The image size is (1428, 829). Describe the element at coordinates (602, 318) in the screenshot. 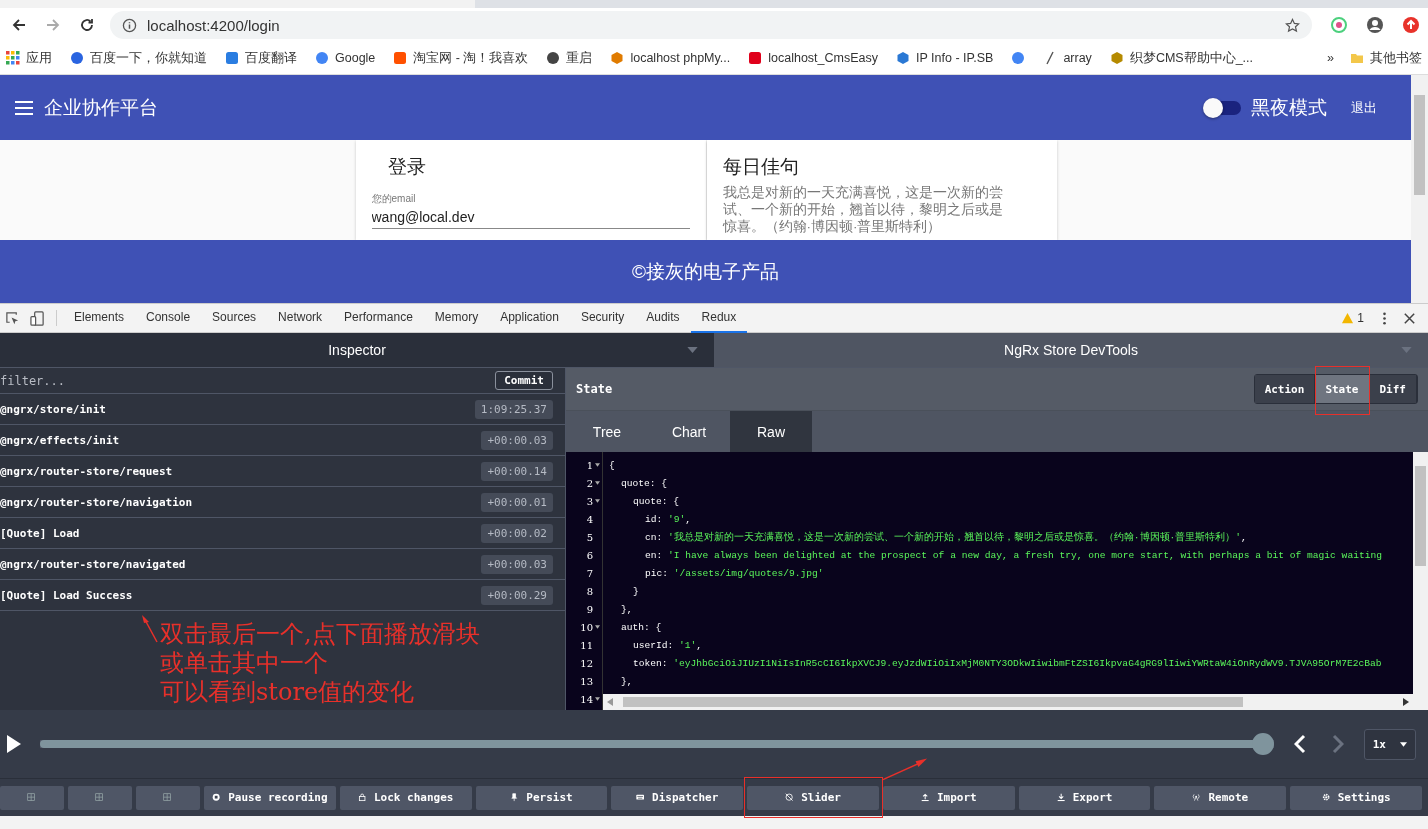

I see `devtools-tab: Security` at that location.